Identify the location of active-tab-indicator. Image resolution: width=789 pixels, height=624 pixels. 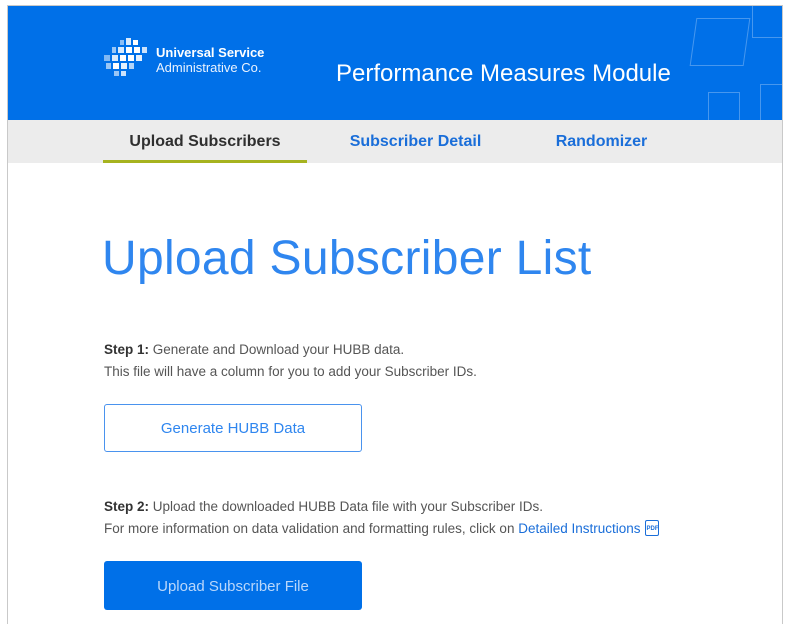
(205, 161).